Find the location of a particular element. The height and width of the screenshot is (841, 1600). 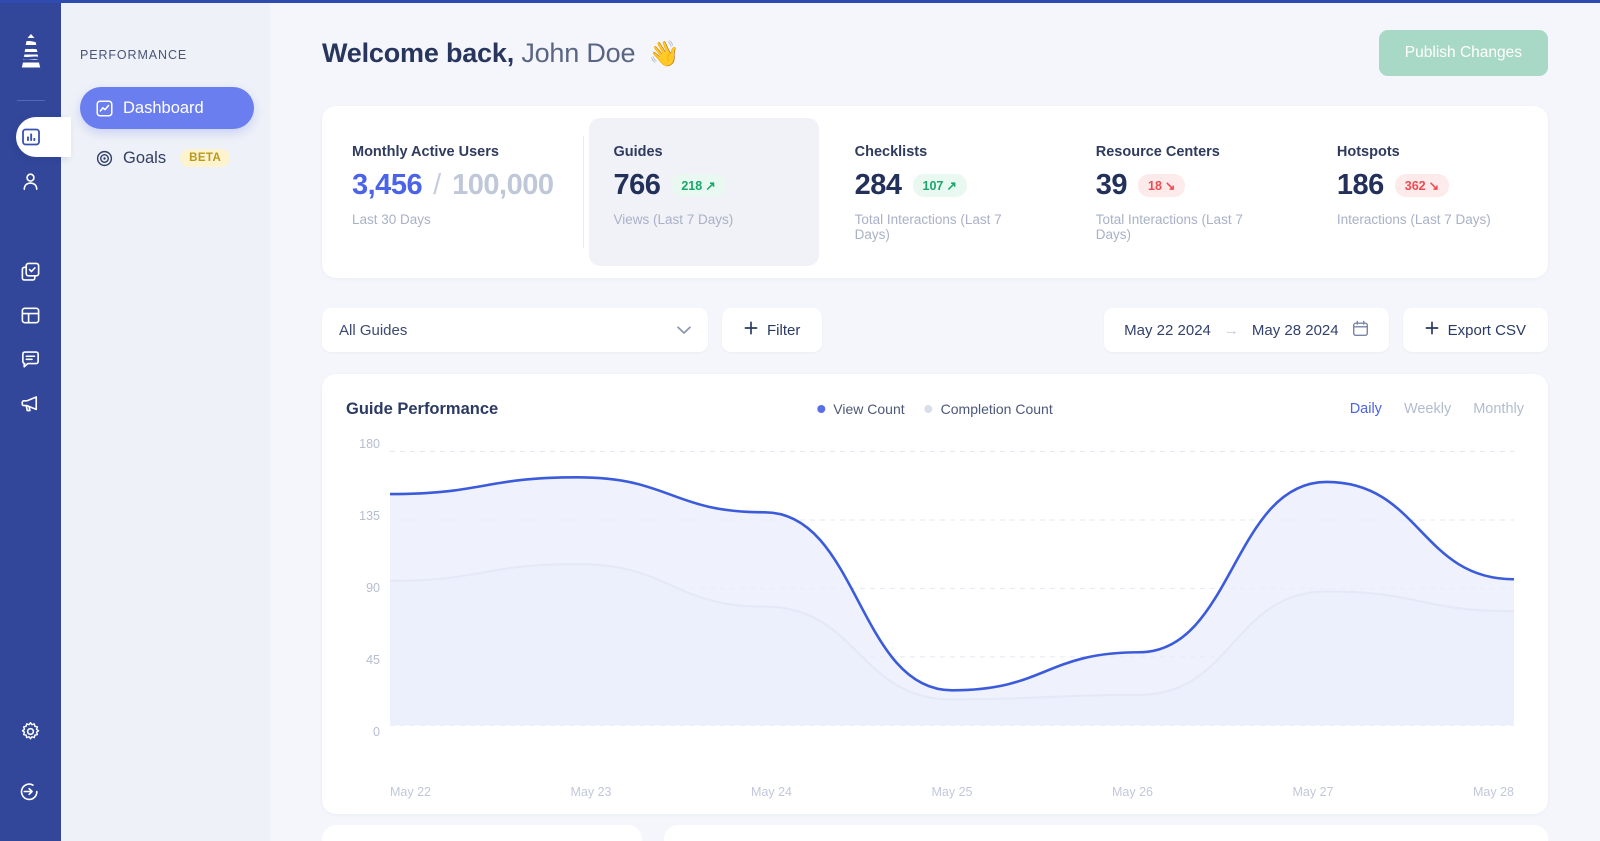

rail-item-logout is located at coordinates (30, 791).